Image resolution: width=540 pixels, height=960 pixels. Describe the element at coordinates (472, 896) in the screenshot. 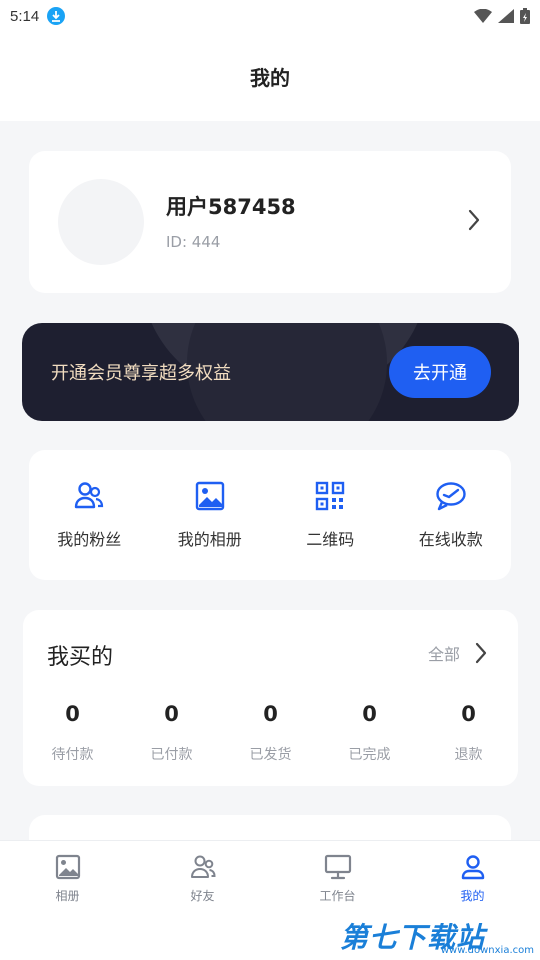

I see `tab-label: 我的` at that location.